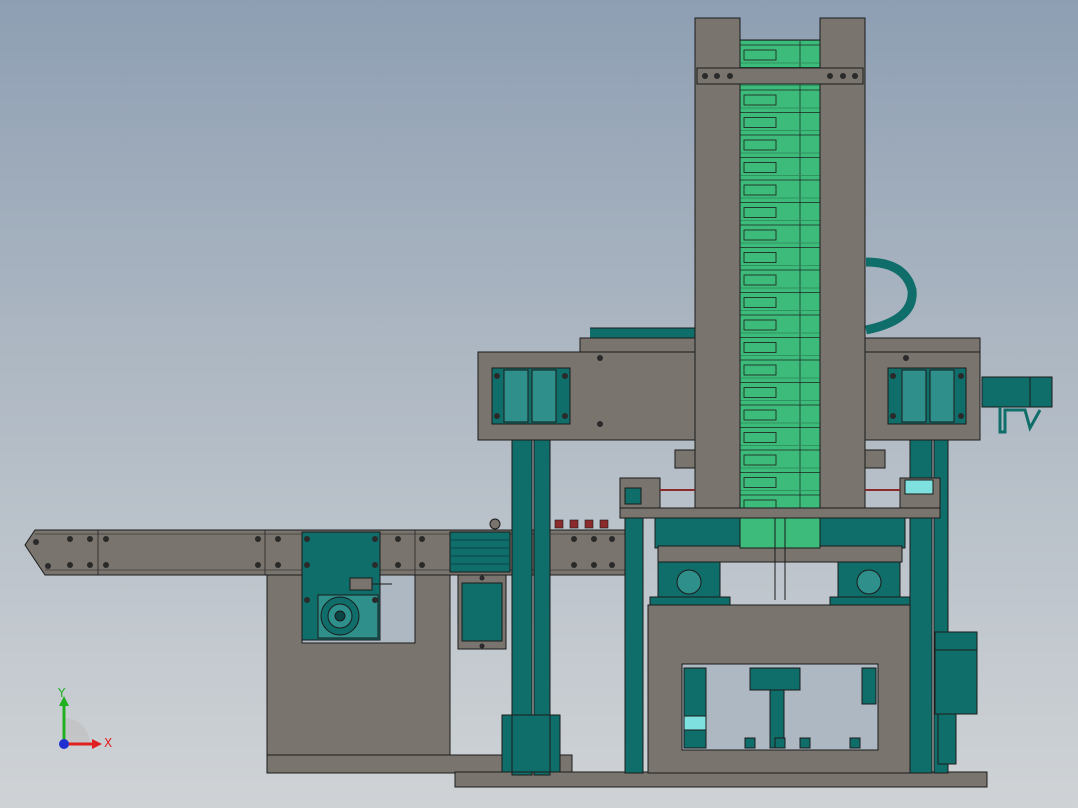  I want to click on lower-housing, so click(779, 689).